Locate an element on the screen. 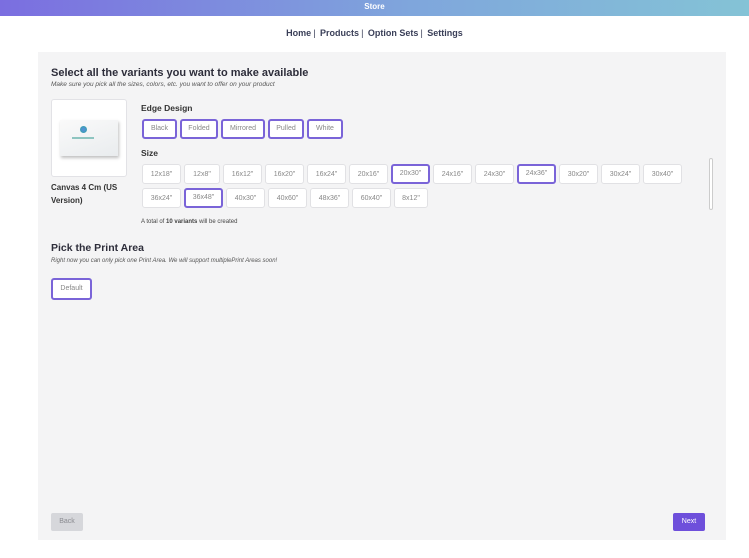  size-option: 30x20" is located at coordinates (578, 174).